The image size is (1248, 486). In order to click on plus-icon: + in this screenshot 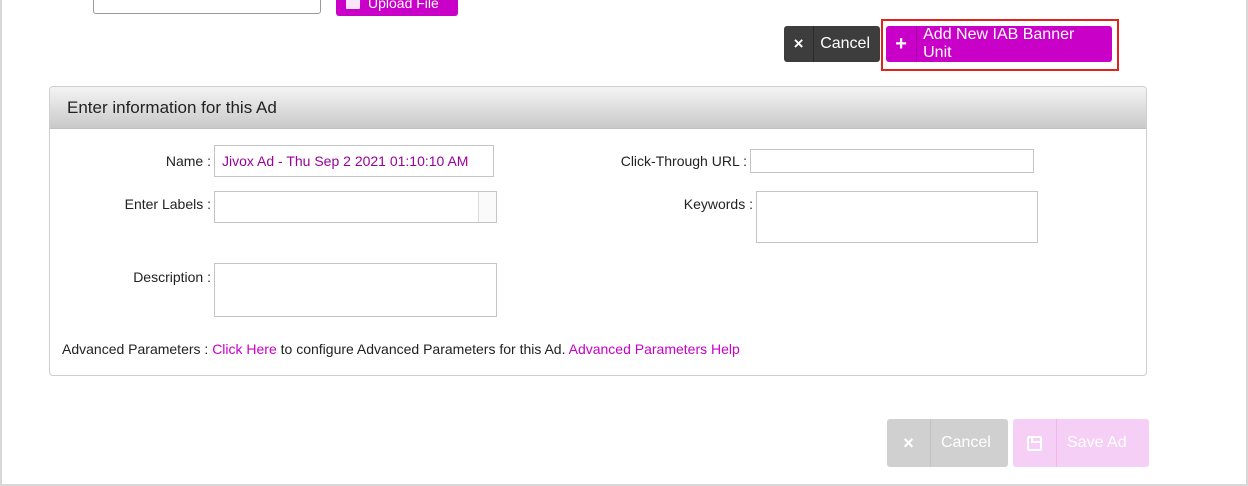, I will do `click(902, 44)`.